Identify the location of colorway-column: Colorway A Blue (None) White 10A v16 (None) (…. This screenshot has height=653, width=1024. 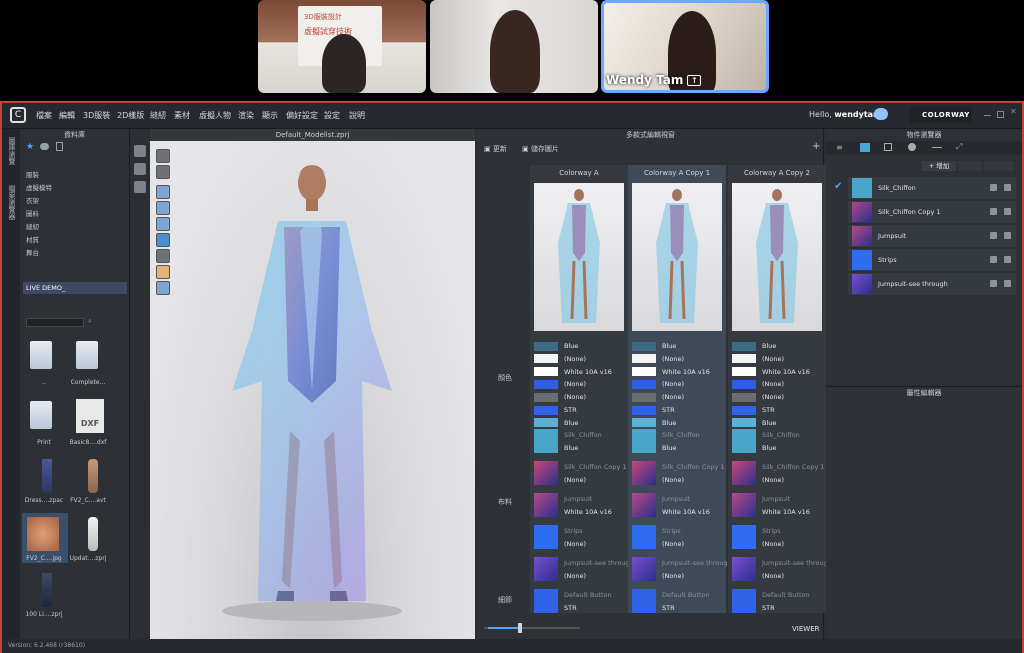
(582, 389).